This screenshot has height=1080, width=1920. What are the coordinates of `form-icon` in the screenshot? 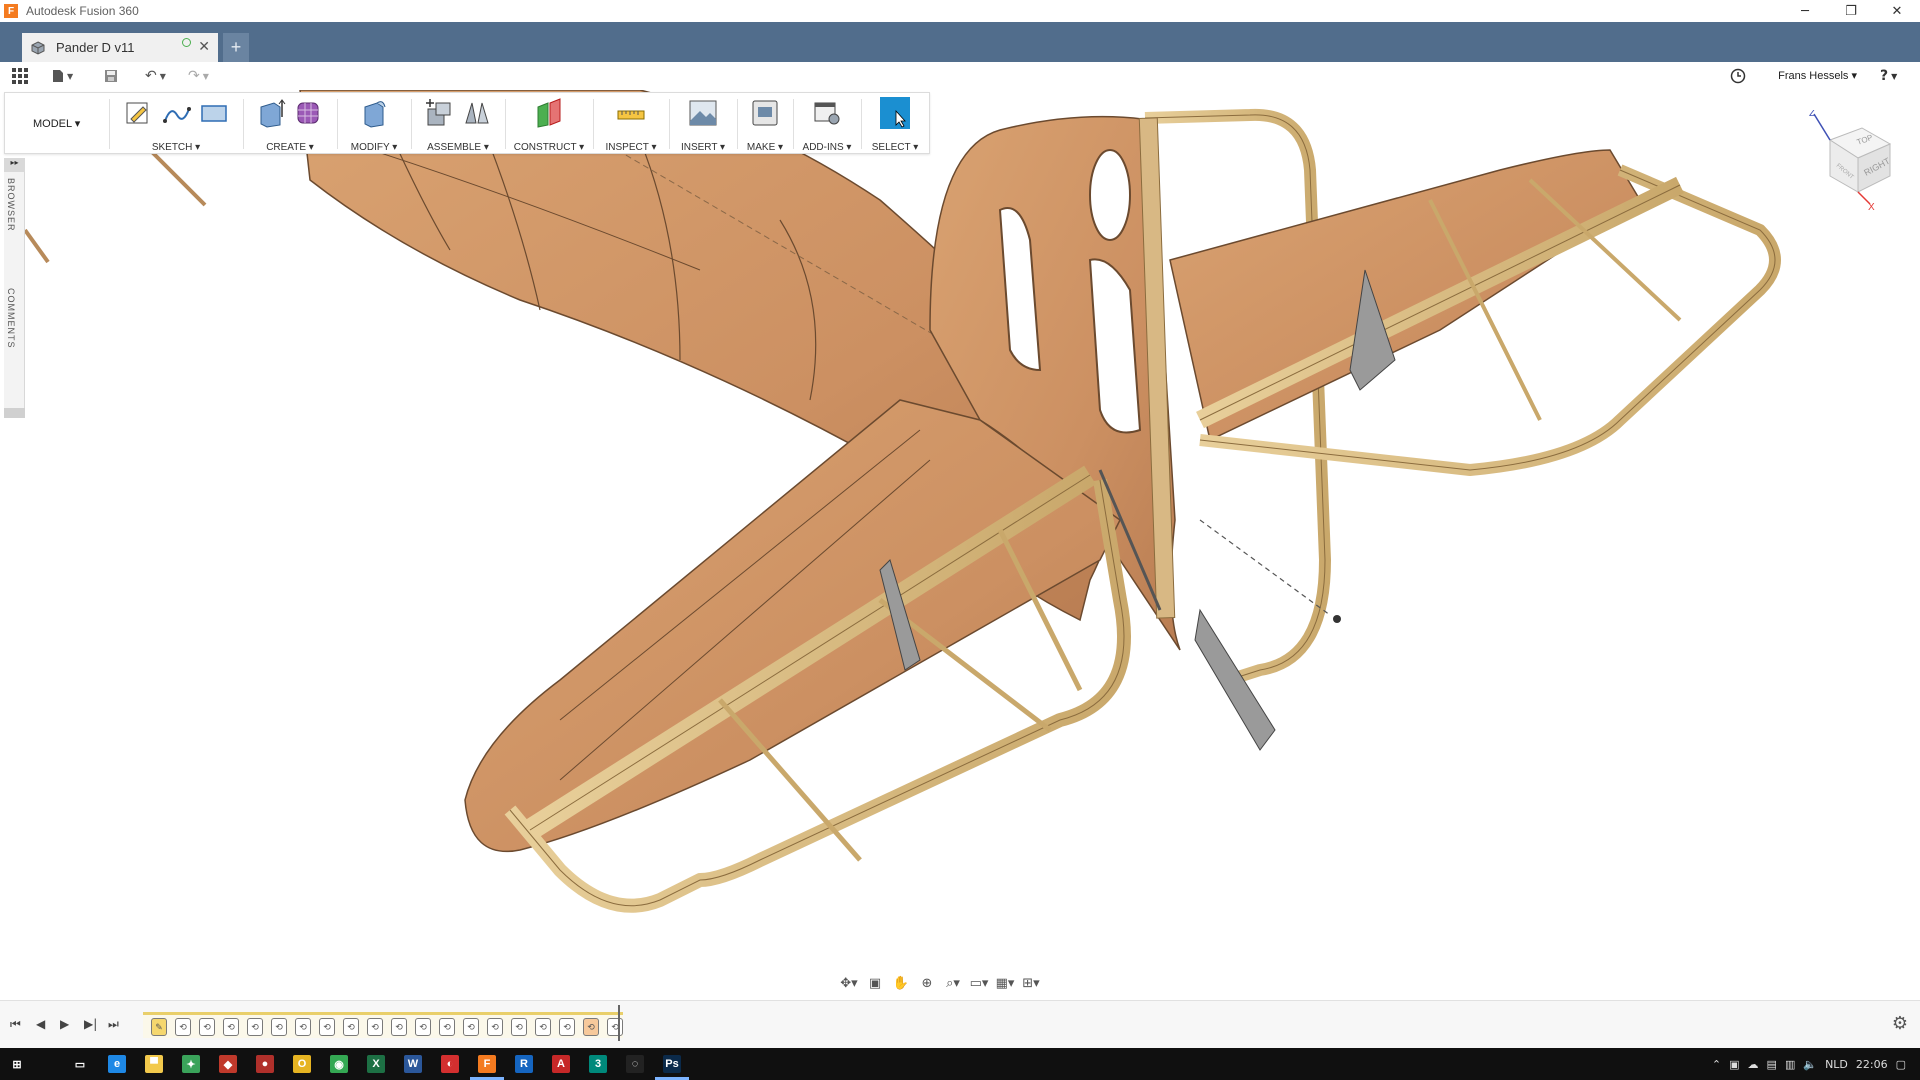 It's located at (309, 113).